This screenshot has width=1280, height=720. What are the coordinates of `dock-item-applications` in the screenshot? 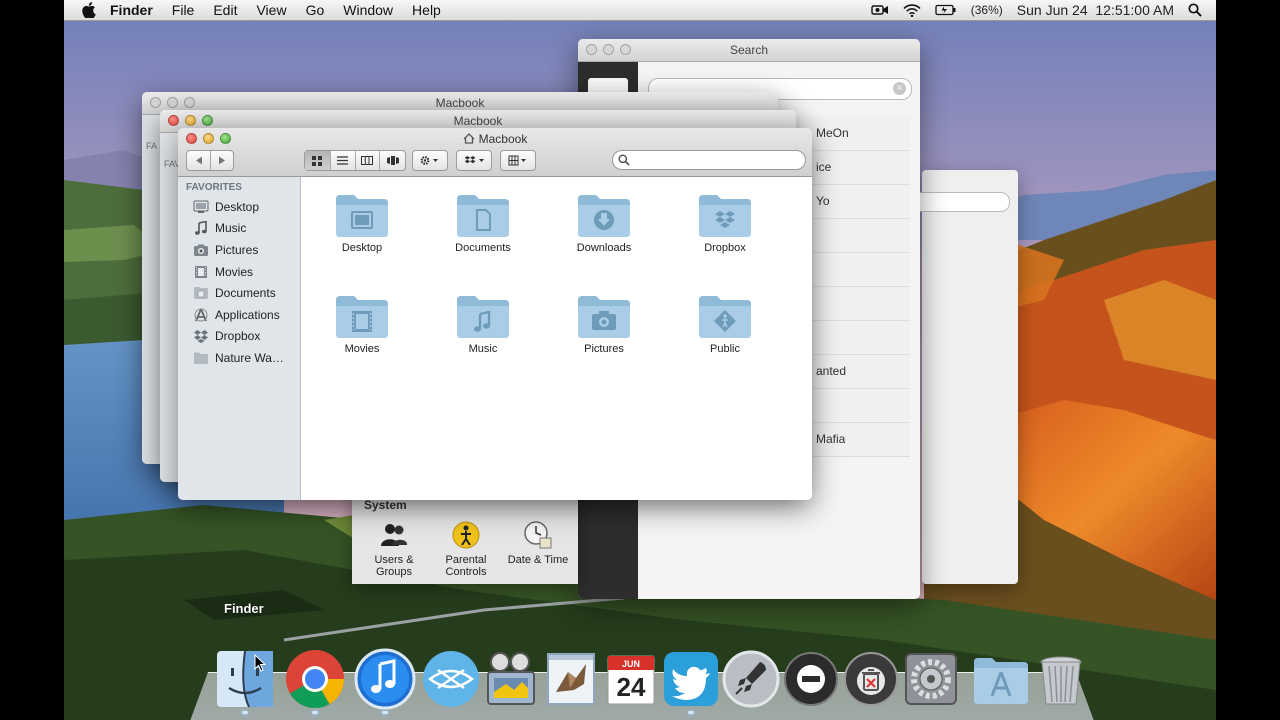 It's located at (1001, 679).